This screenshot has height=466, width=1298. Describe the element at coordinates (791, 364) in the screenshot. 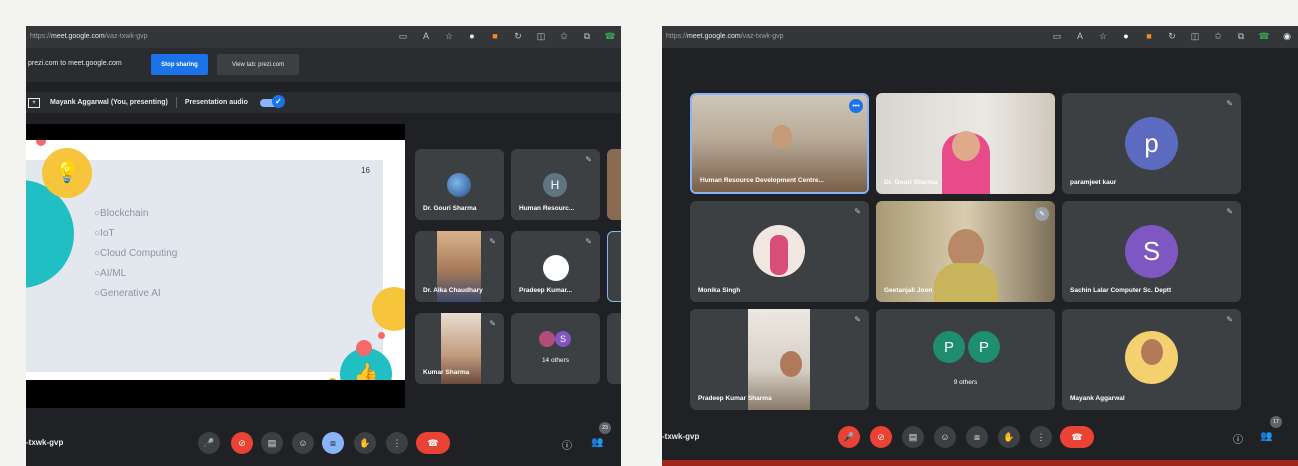

I see `participant-face` at that location.